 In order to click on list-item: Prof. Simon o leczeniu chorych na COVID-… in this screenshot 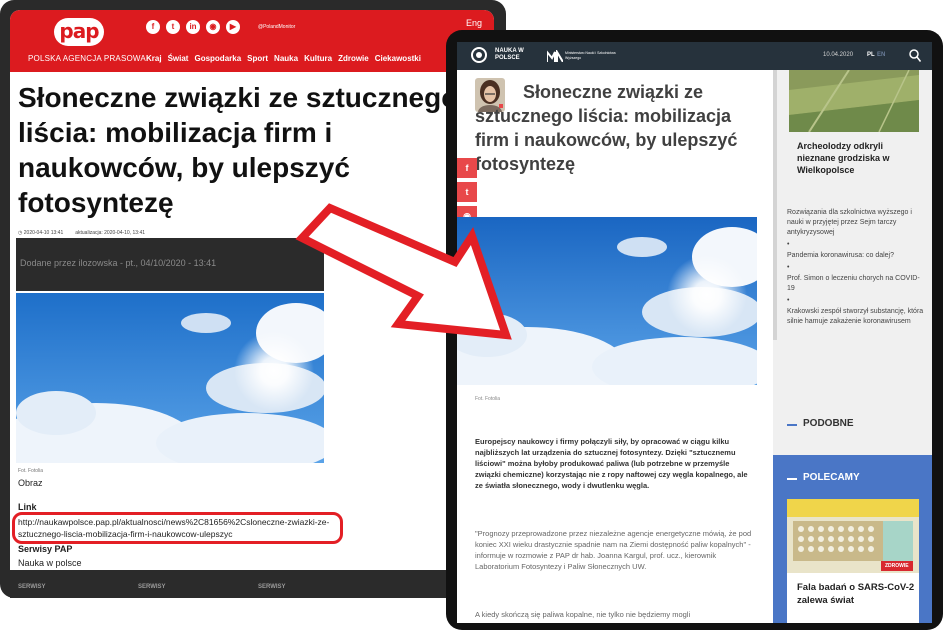, I will do `click(857, 284)`.